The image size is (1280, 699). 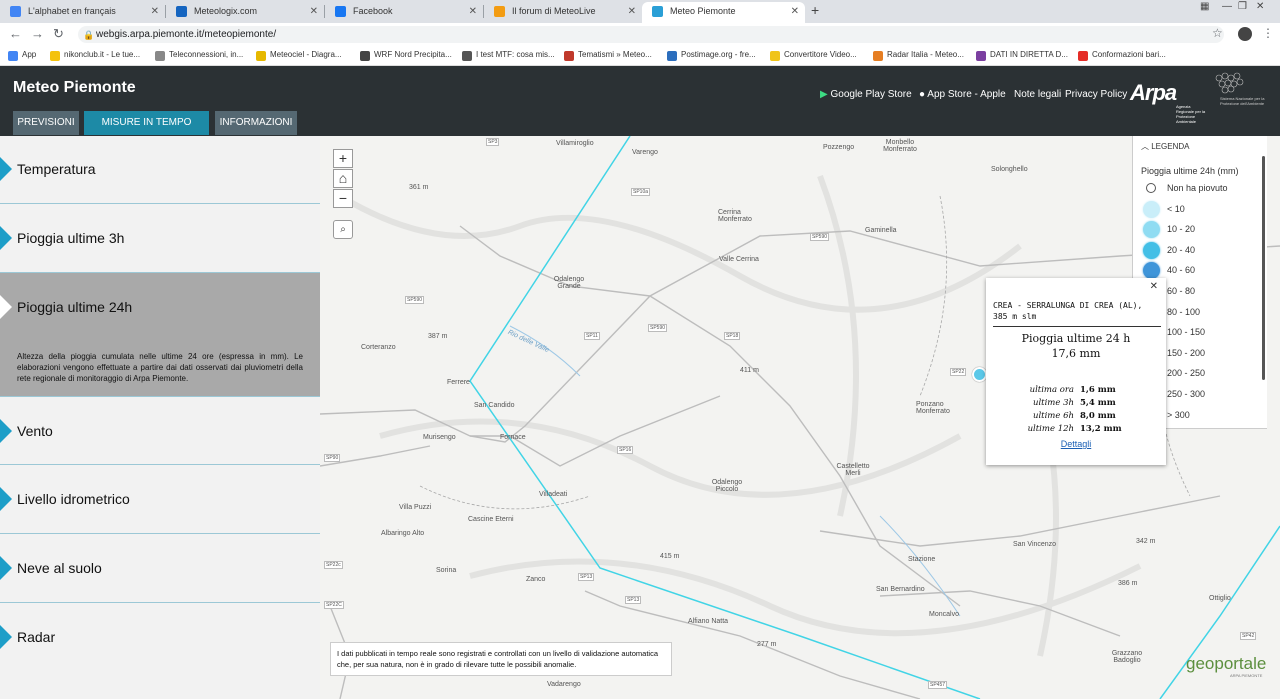 I want to click on station-marker, so click(x=979, y=374).